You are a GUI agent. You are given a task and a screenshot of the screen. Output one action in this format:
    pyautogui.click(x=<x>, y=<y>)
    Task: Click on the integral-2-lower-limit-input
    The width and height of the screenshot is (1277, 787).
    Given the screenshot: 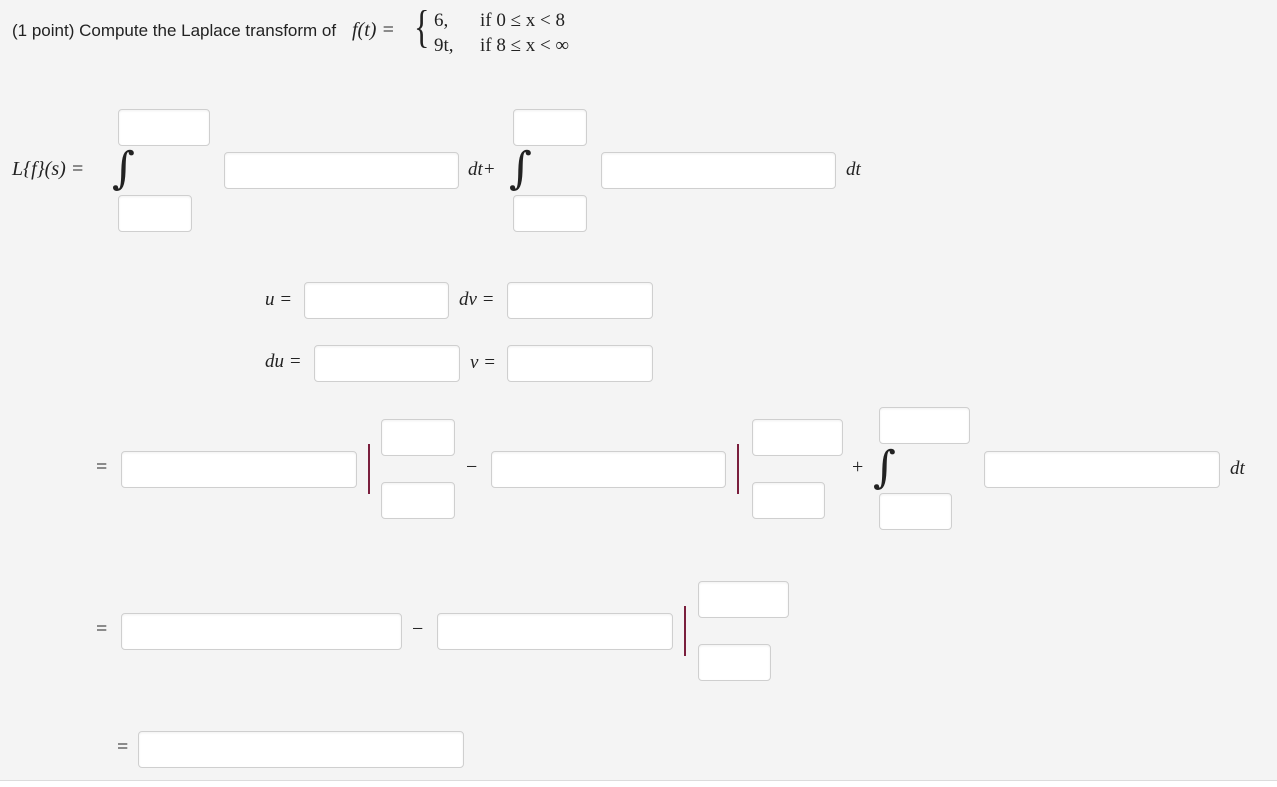 What is the action you would take?
    pyautogui.click(x=550, y=213)
    